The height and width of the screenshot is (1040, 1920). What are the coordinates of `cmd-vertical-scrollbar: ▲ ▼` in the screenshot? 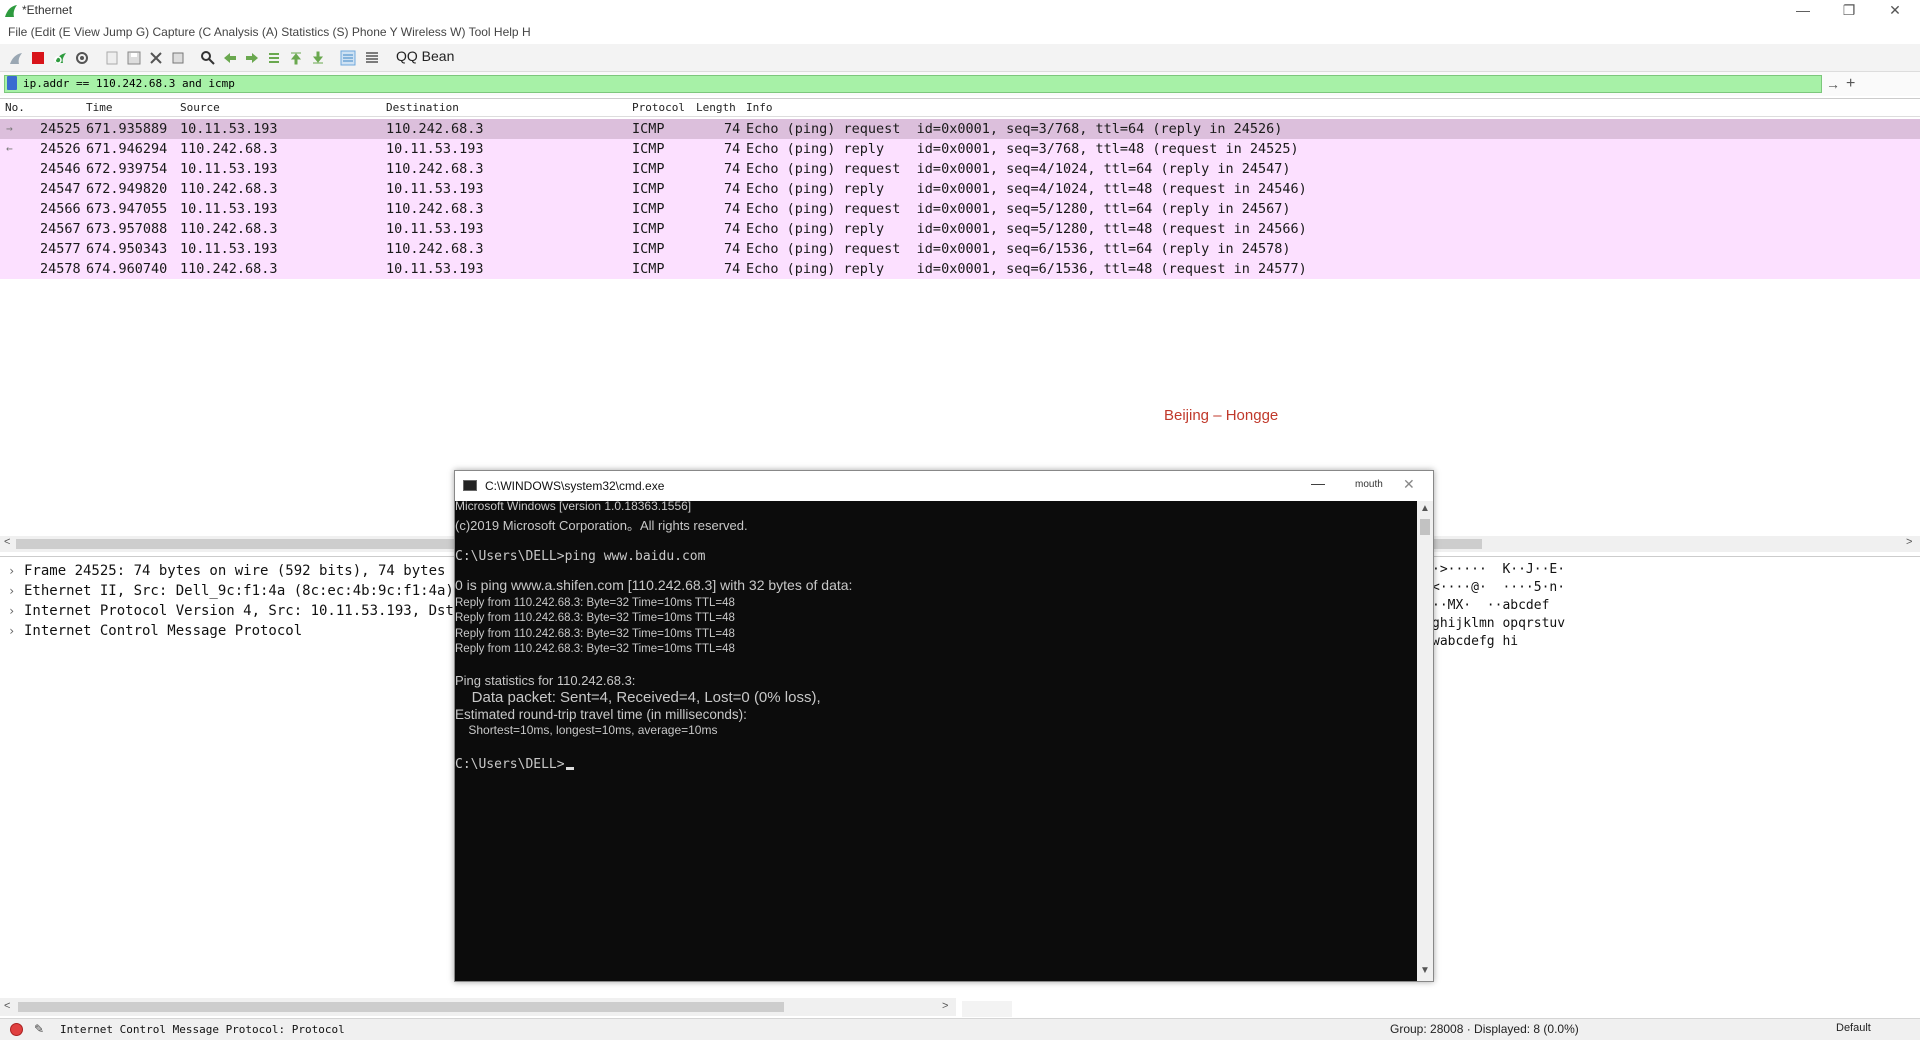 It's located at (1425, 741).